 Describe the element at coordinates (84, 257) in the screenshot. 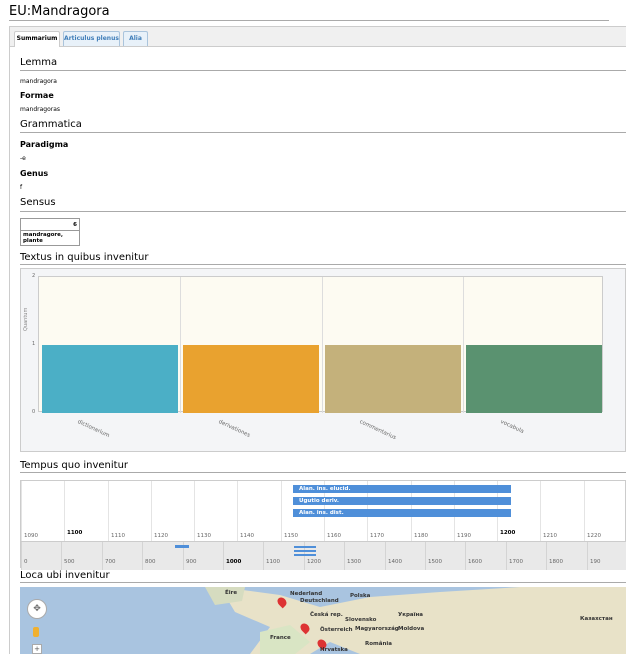

I see `textus-heading: Textus in quibus invenitur` at that location.